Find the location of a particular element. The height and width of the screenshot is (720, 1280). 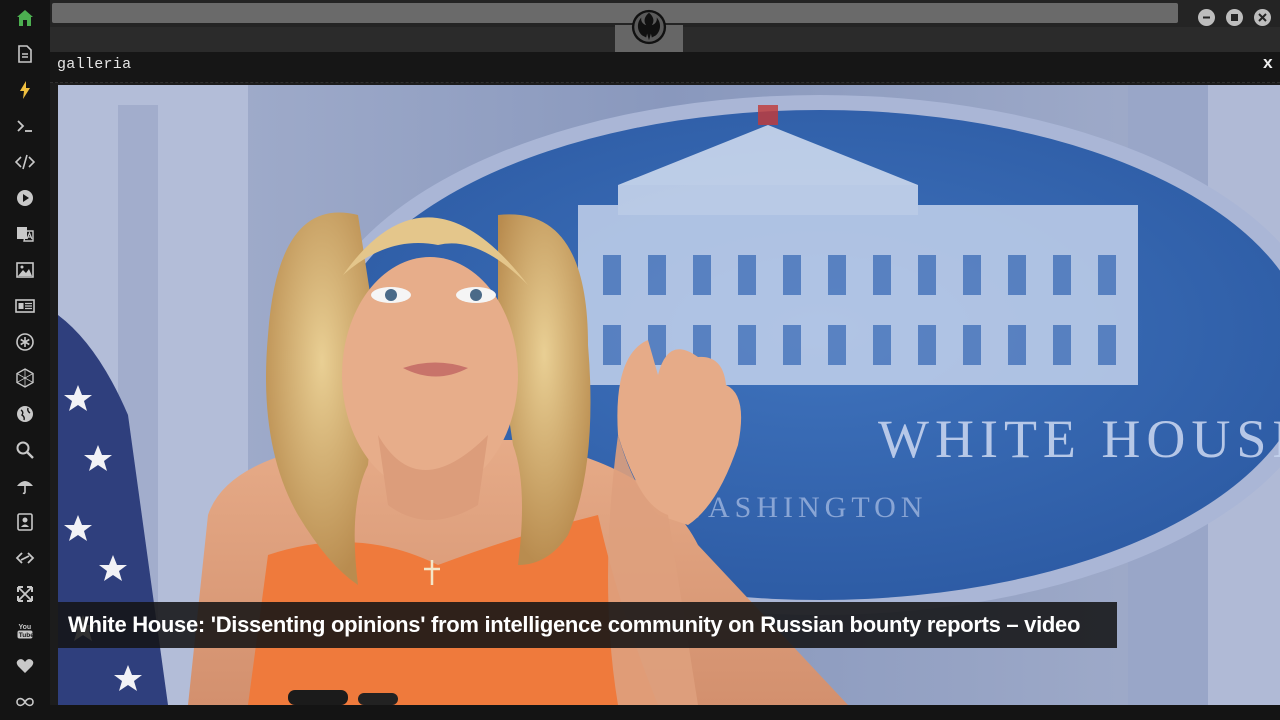

sidebar-item-contacts is located at coordinates (25, 522).